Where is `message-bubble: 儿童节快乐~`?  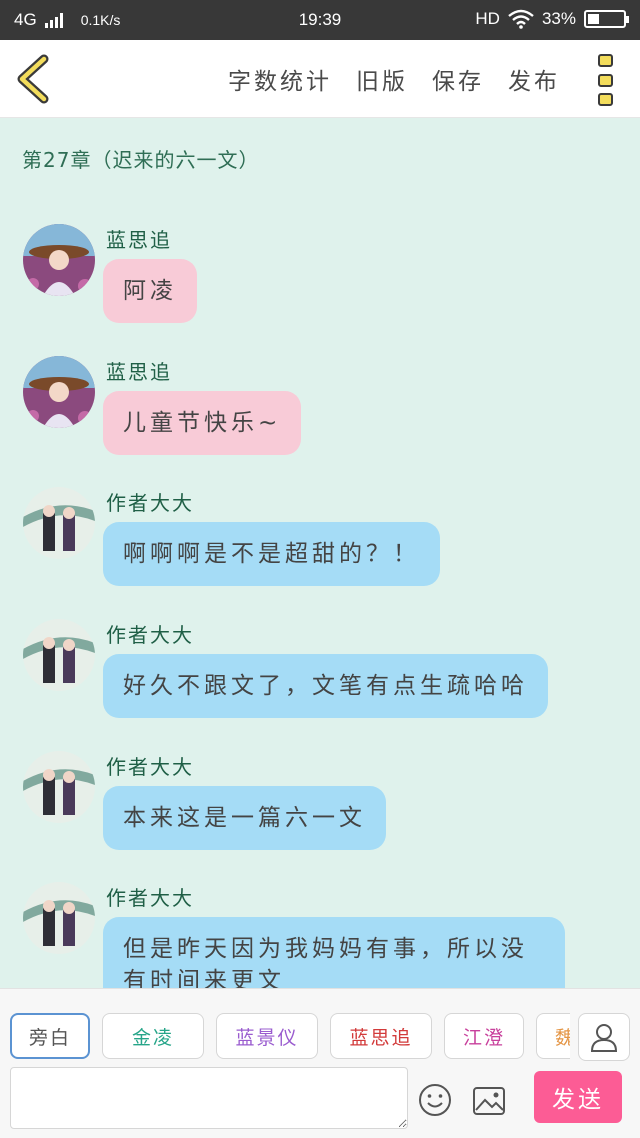 message-bubble: 儿童节快乐~ is located at coordinates (202, 423).